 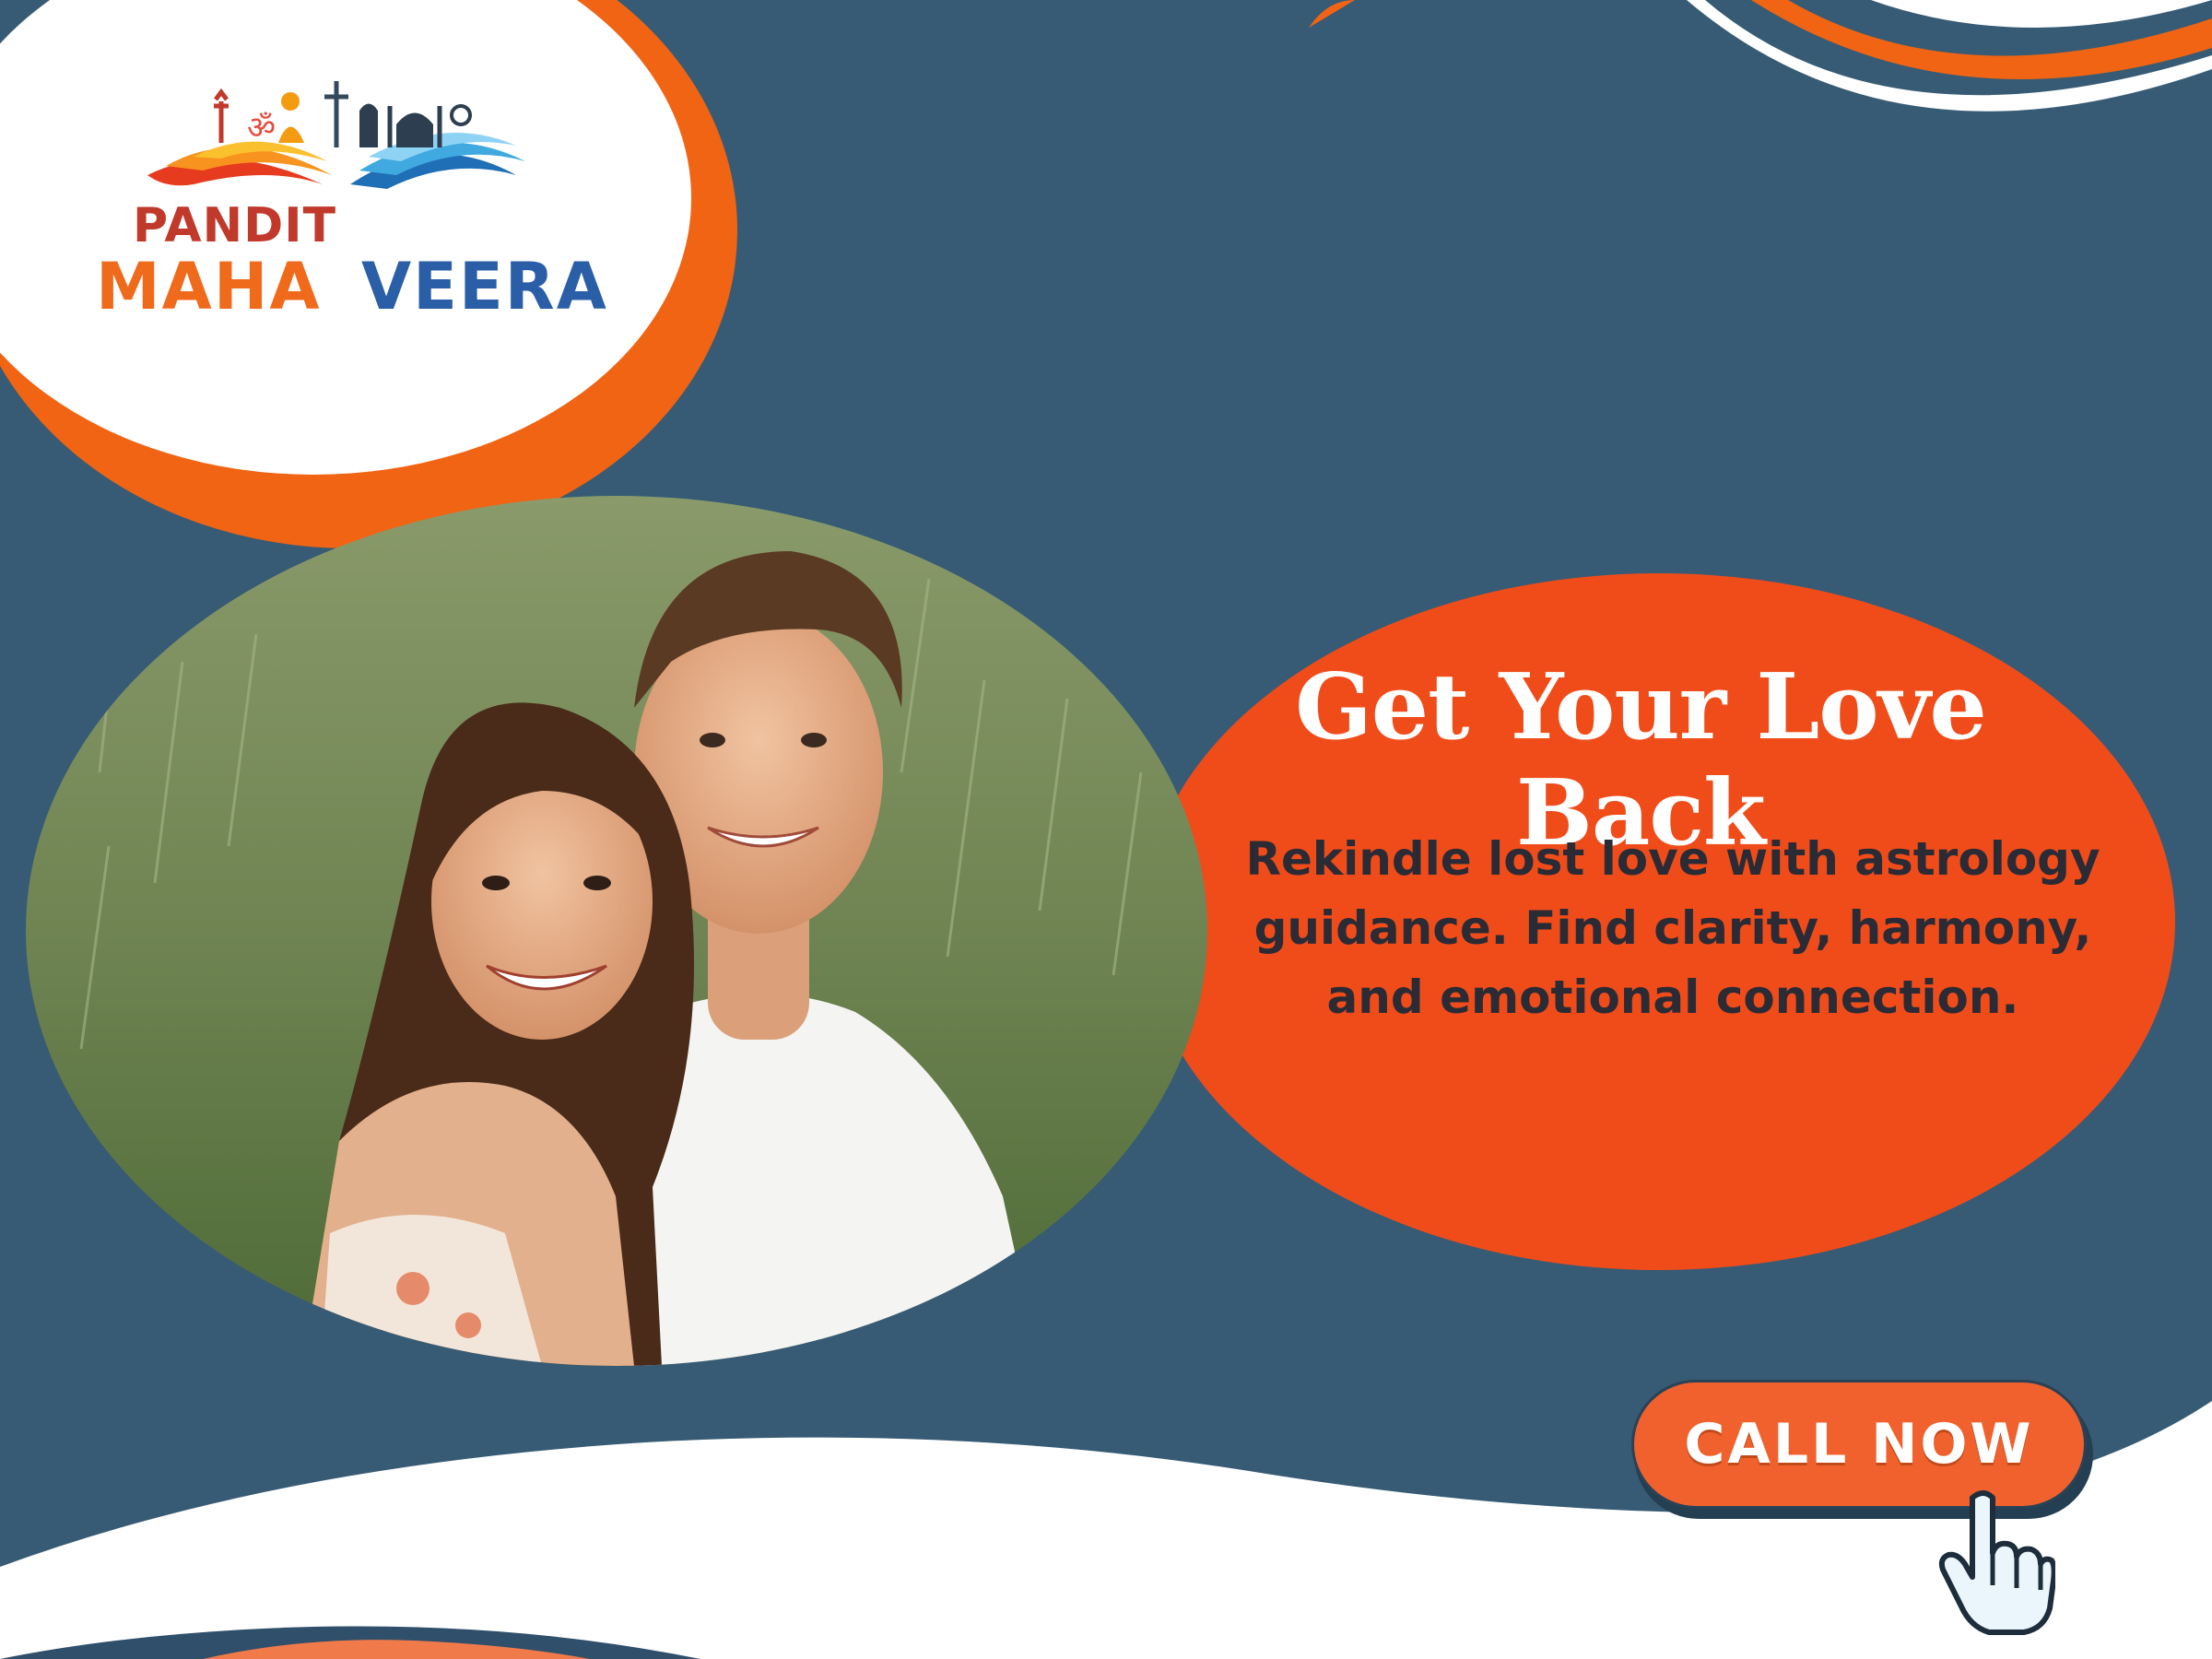 What do you see at coordinates (336, 135) in the screenshot?
I see `religious-symbols-icon: ॐ` at bounding box center [336, 135].